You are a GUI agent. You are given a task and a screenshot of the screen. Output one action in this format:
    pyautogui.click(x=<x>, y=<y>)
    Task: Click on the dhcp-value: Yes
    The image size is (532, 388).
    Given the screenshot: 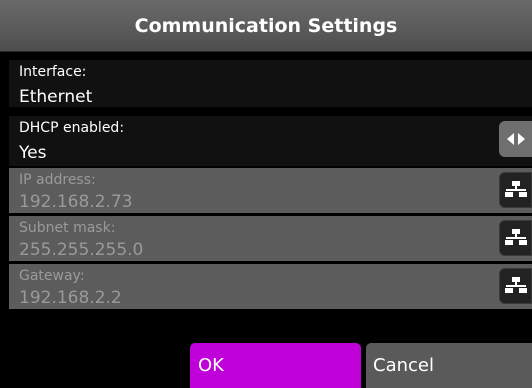 What is the action you would take?
    pyautogui.click(x=33, y=153)
    